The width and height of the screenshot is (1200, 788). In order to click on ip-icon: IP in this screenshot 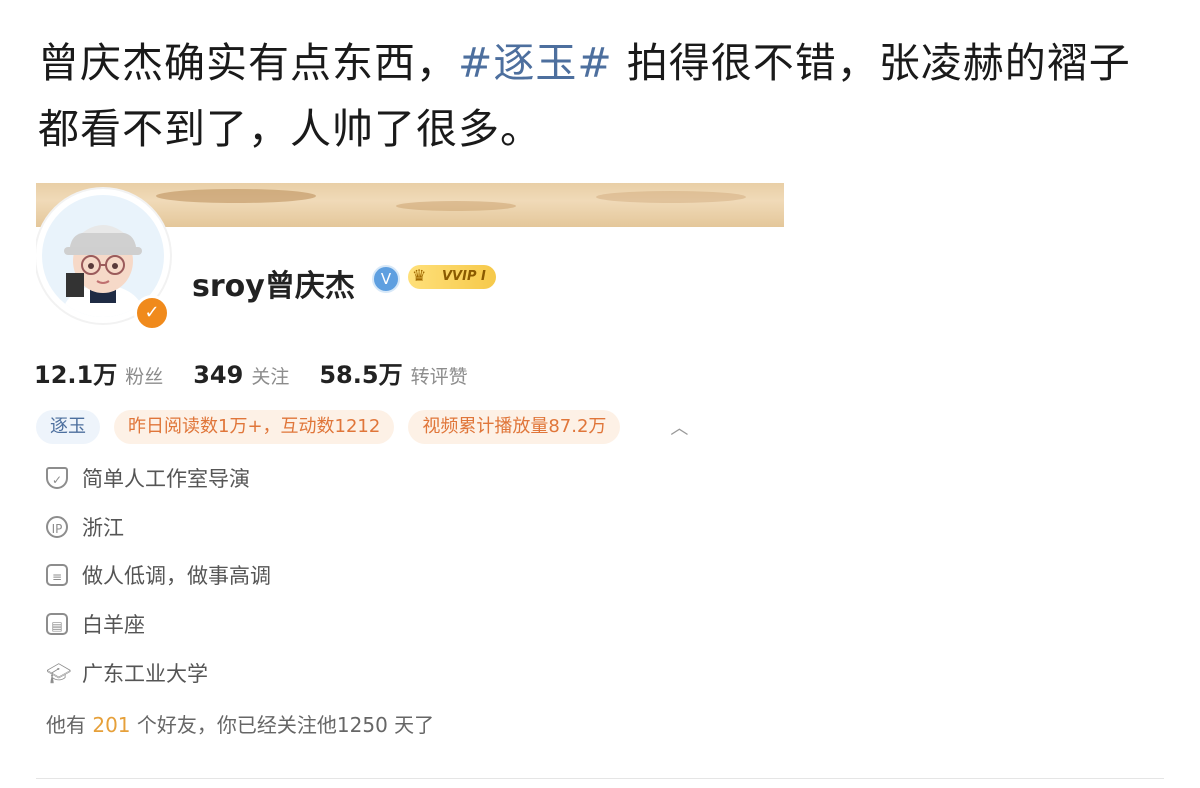, I will do `click(57, 527)`.